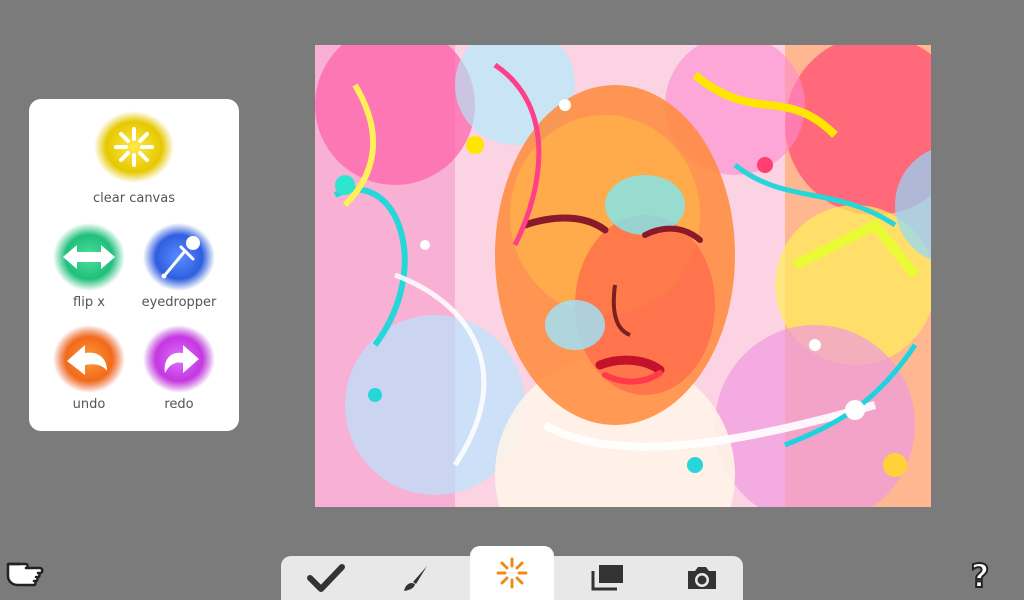 This screenshot has width=1024, height=600. Describe the element at coordinates (179, 404) in the screenshot. I see `redo-label: redo` at that location.